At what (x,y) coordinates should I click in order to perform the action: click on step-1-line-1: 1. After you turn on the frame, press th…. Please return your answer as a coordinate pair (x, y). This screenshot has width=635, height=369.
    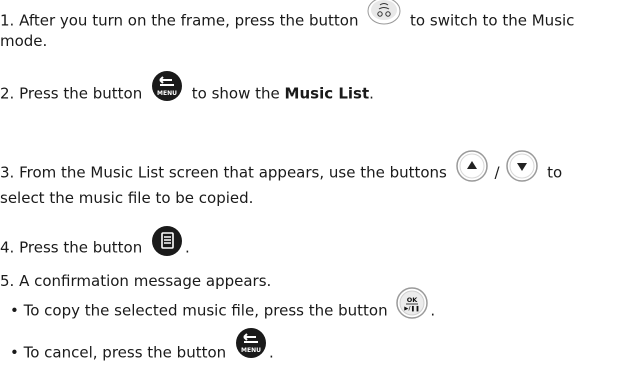
    Looking at the image, I should click on (287, 17).